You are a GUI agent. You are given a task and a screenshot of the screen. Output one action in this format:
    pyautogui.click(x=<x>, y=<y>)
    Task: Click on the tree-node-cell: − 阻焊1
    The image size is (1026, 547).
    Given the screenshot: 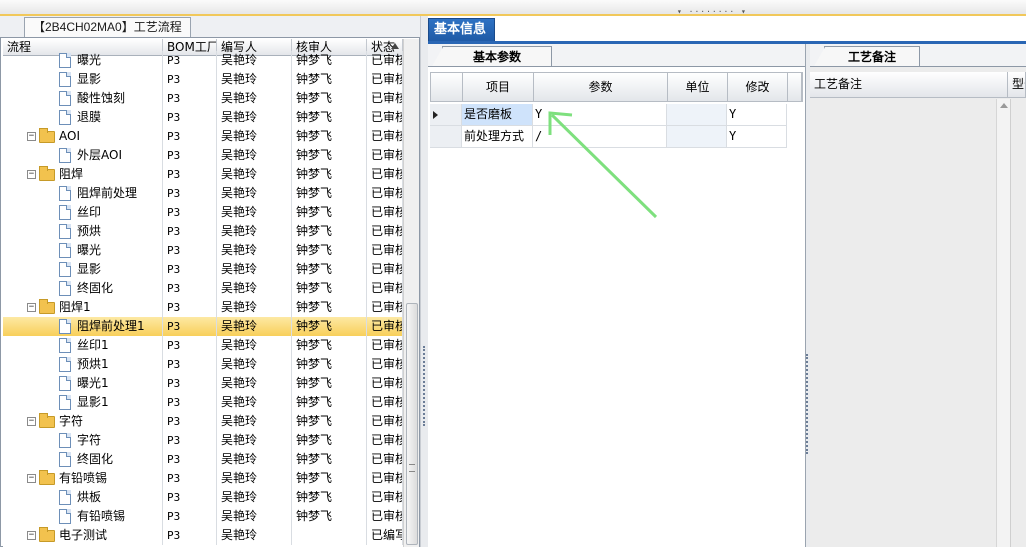 What is the action you would take?
    pyautogui.click(x=83, y=307)
    